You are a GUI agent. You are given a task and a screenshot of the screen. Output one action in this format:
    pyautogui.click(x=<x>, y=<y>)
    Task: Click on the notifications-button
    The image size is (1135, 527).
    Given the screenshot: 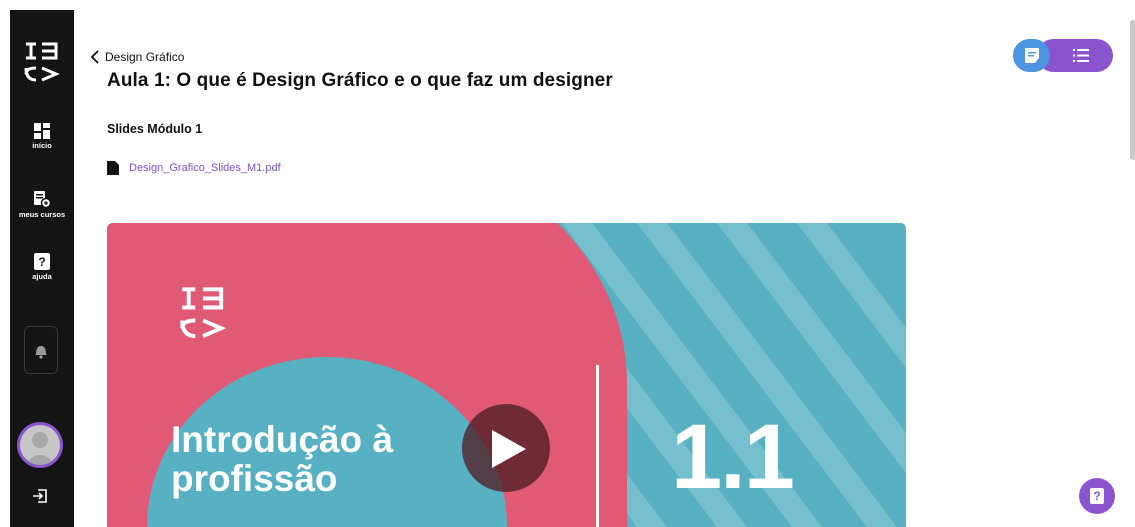 What is the action you would take?
    pyautogui.click(x=41, y=350)
    